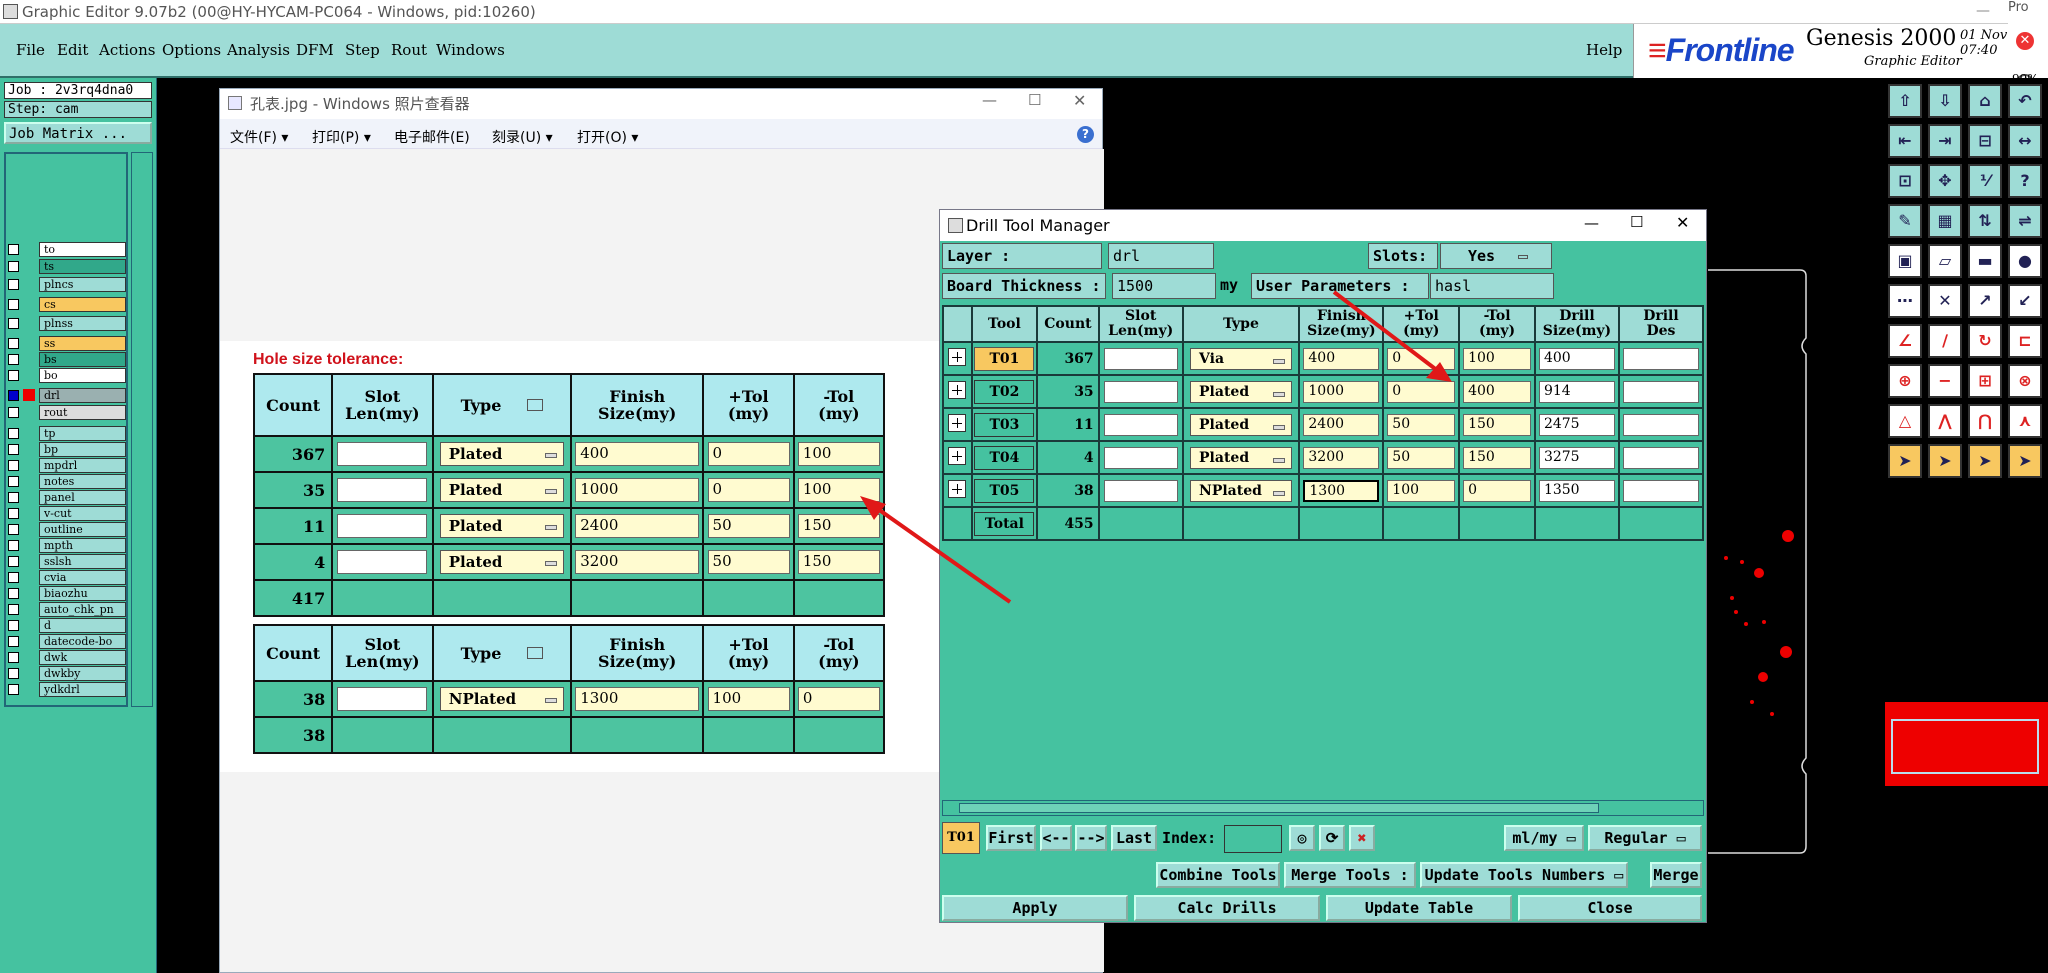  What do you see at coordinates (1645, 838) in the screenshot?
I see `mode-select: Regular ▭` at bounding box center [1645, 838].